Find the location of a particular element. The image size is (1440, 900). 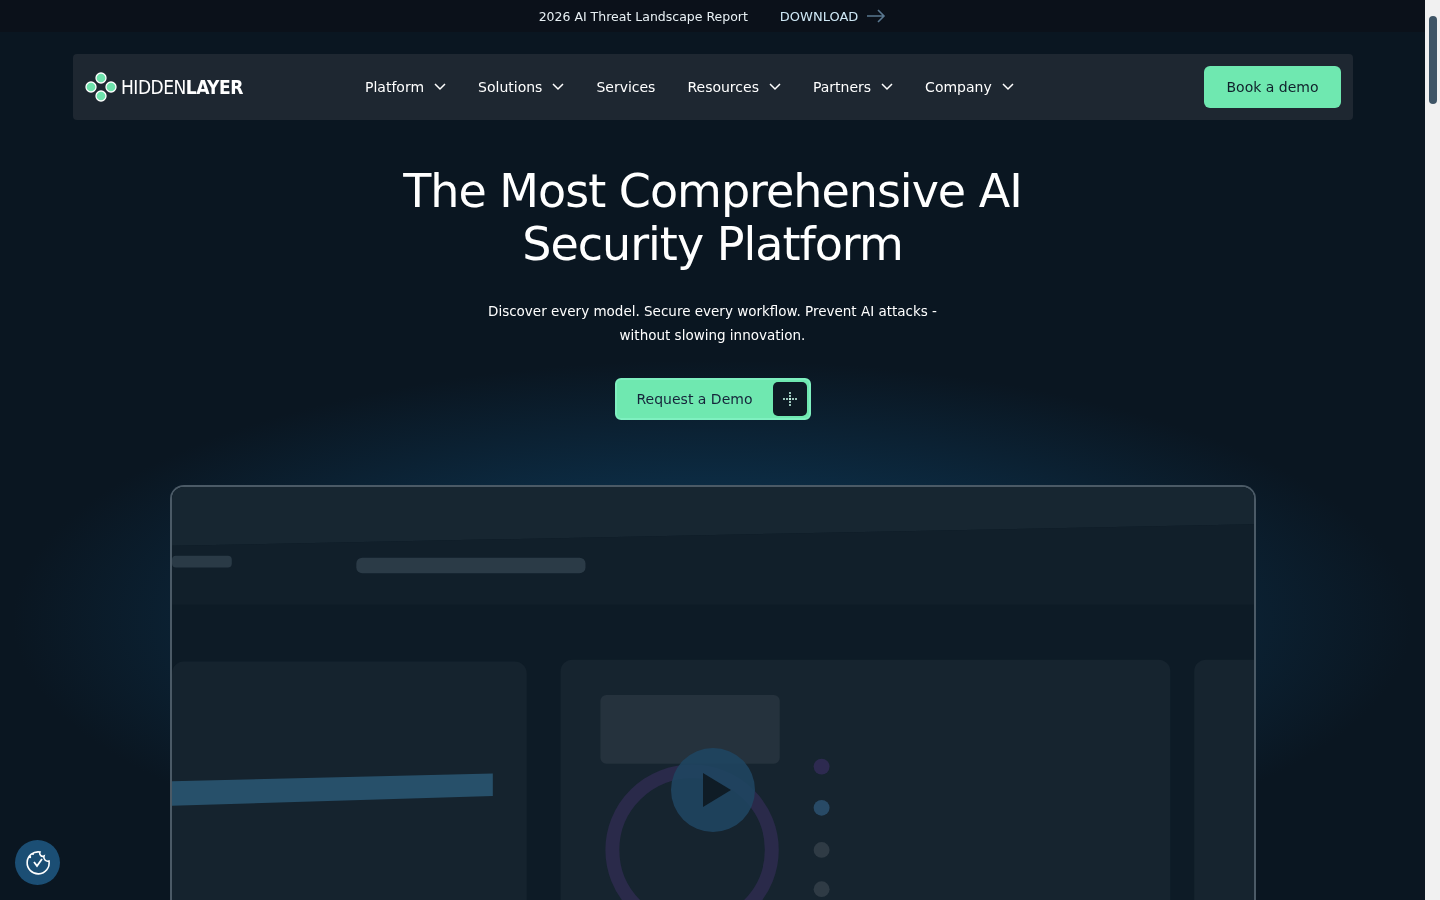

nav-link: Services is located at coordinates (626, 87).